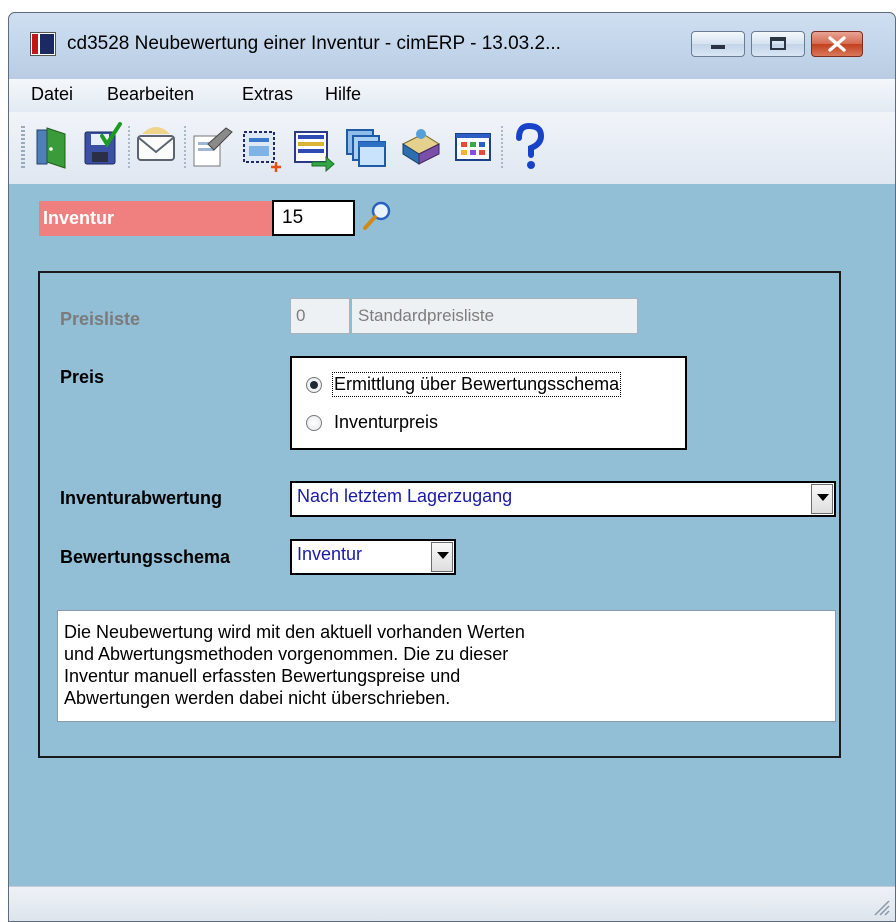  I want to click on select-value: Nach letztem Lagerzugang, so click(405, 496).